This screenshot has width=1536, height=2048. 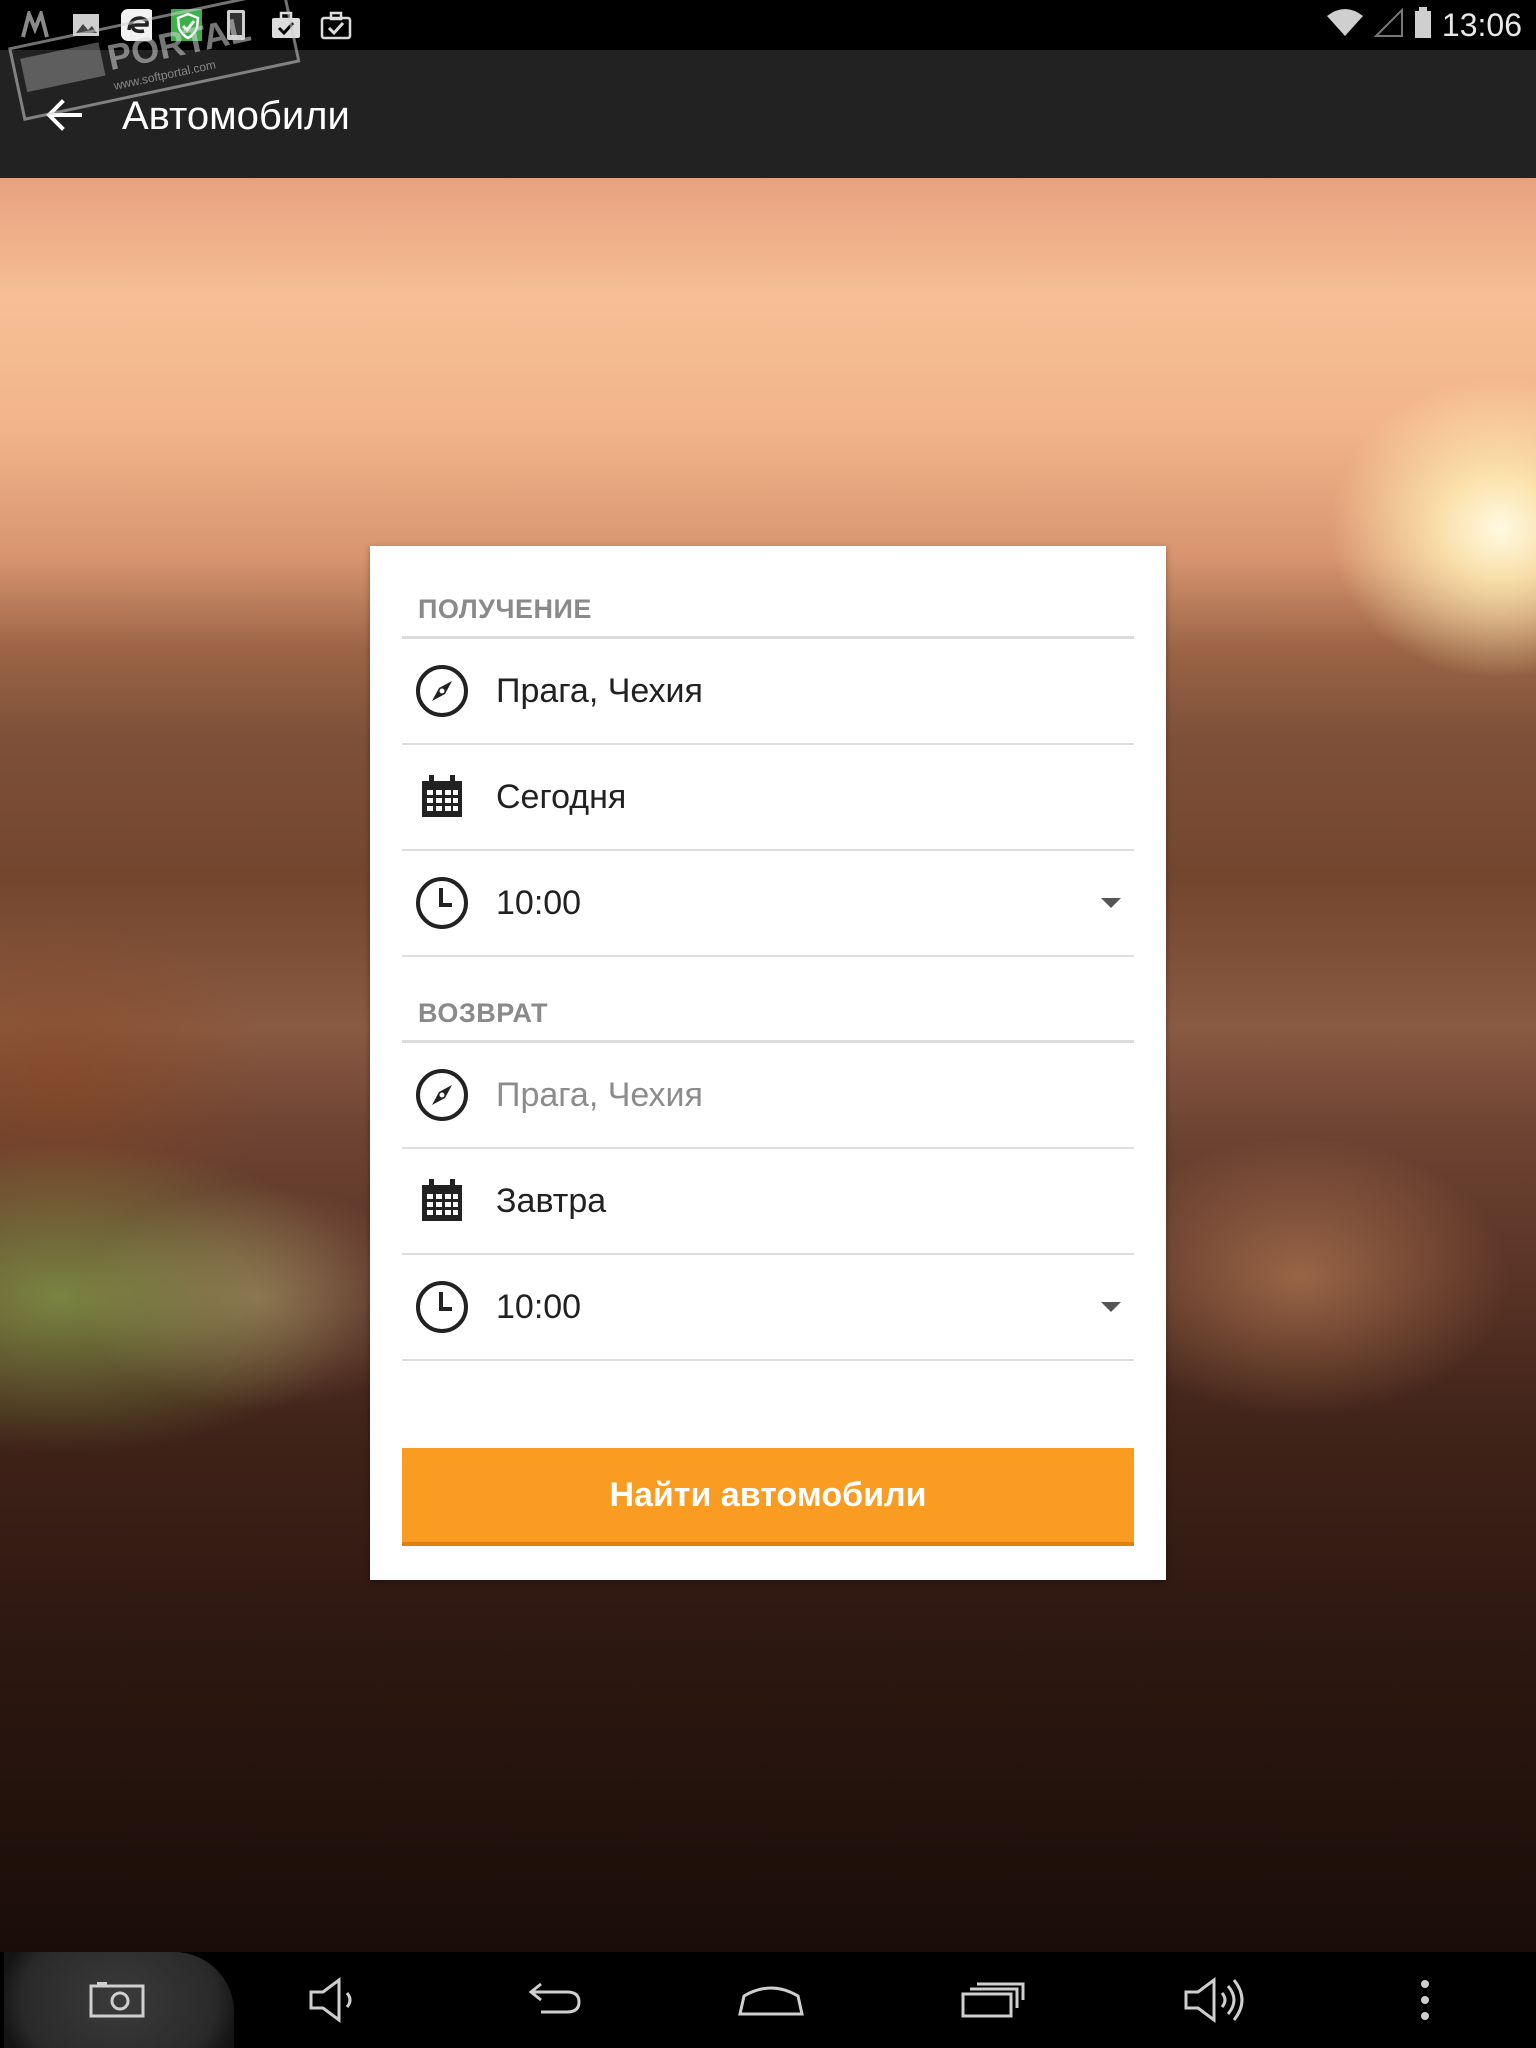 What do you see at coordinates (768, 1308) in the screenshot?
I see `return-time-dropdown: 10:00` at bounding box center [768, 1308].